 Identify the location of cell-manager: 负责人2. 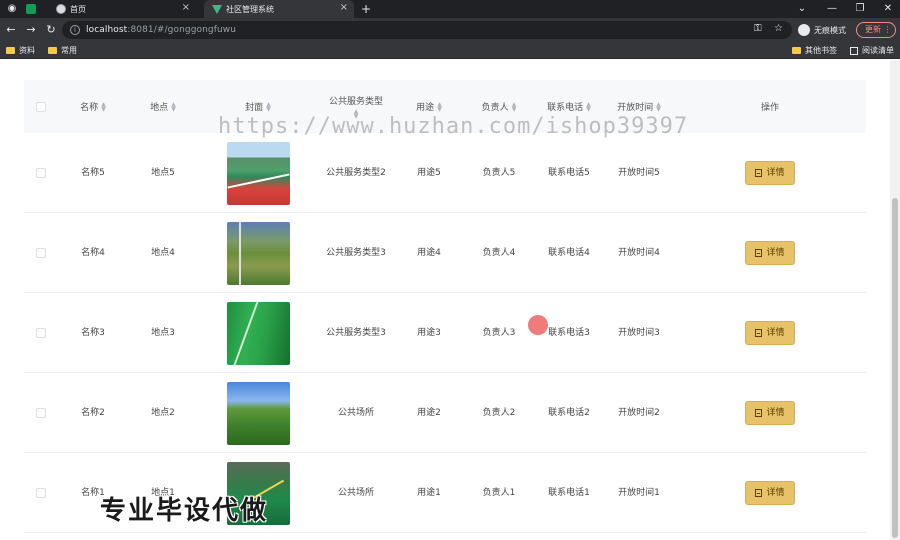
(499, 413).